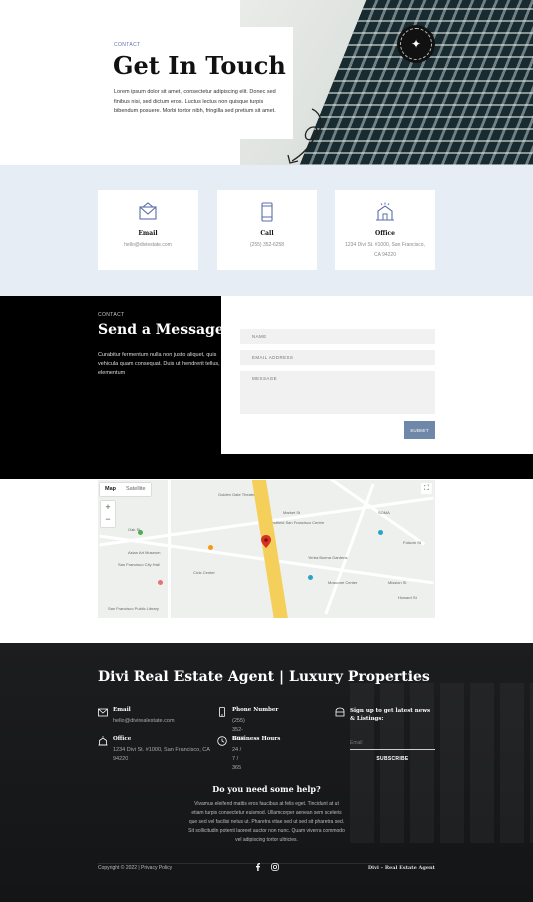 Image resolution: width=533 pixels, height=902 pixels. Describe the element at coordinates (122, 710) in the screenshot. I see `footer-email-label: Email` at that location.